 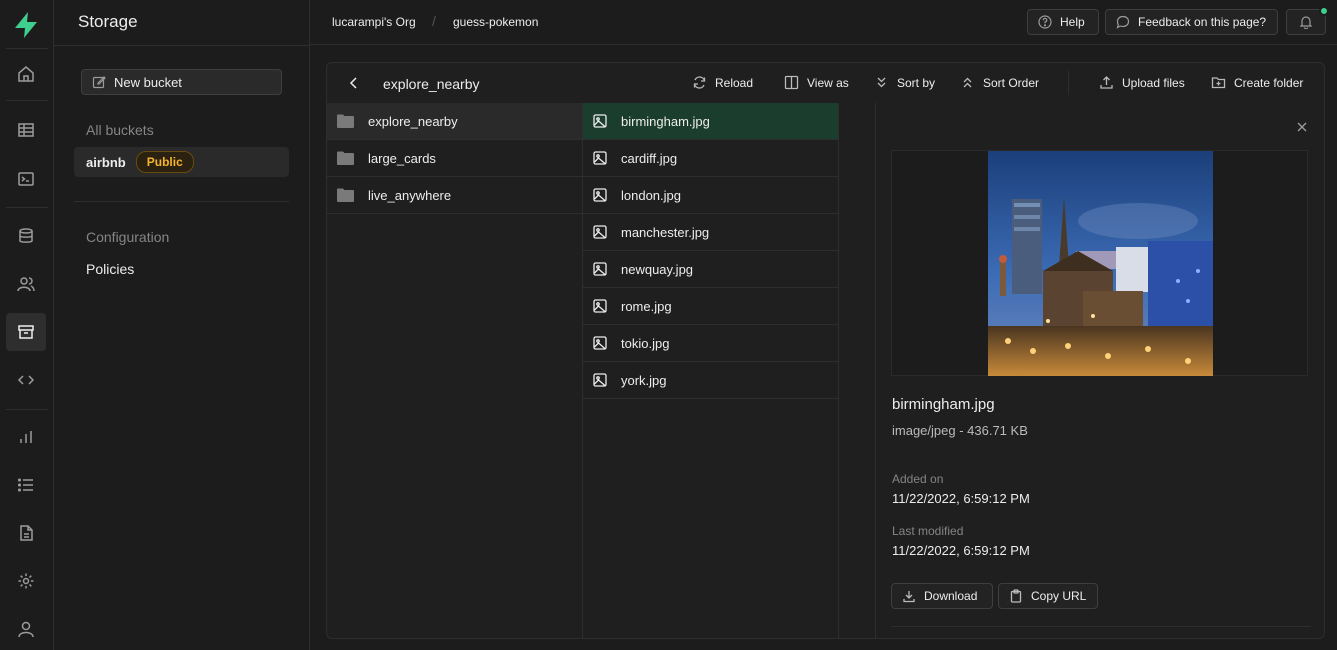 I want to click on code-icon, so click(x=26, y=380).